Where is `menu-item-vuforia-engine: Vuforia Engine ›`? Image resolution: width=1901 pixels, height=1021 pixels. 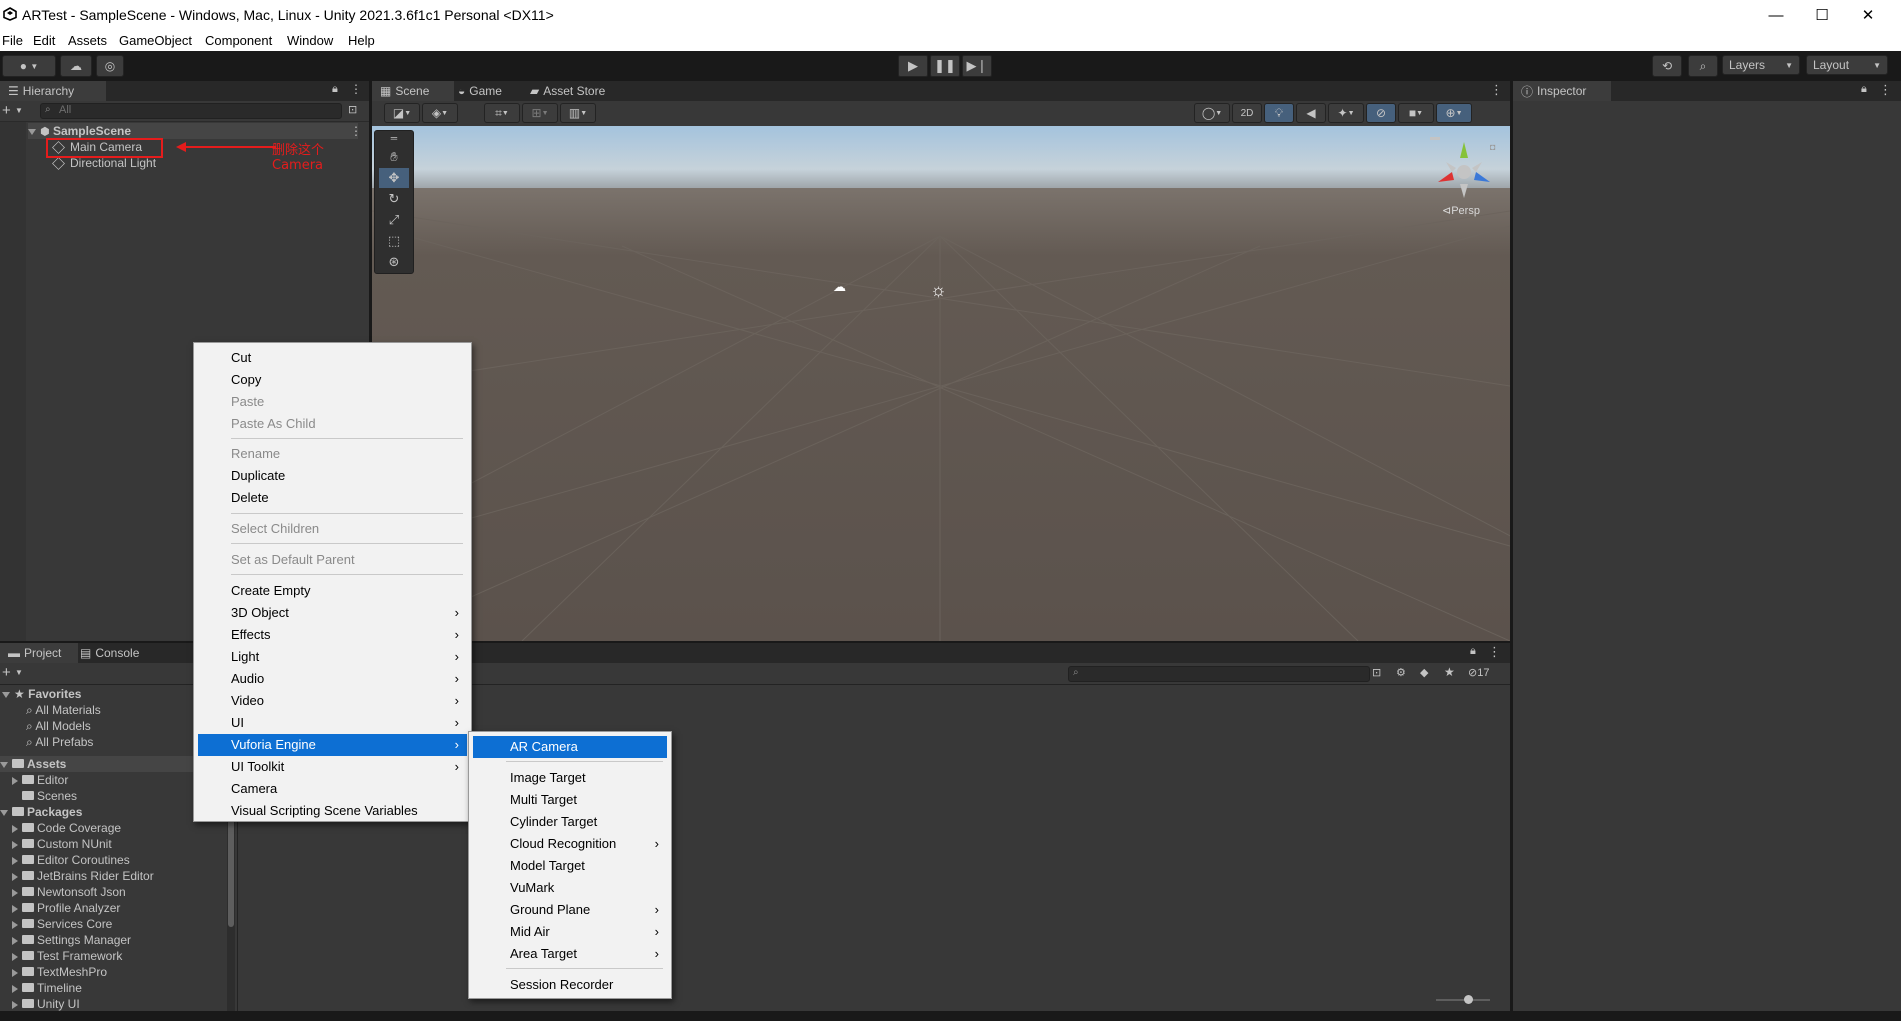 menu-item-vuforia-engine: Vuforia Engine › is located at coordinates (332, 745).